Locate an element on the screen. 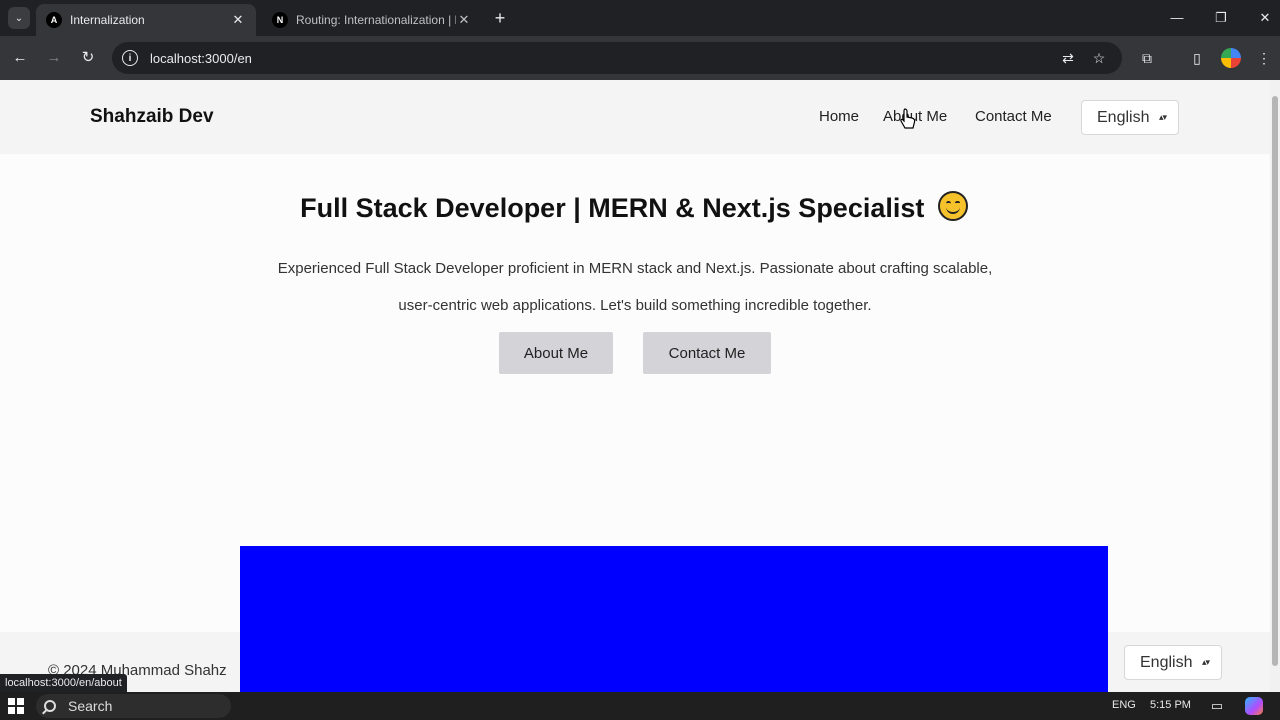 Image resolution: width=1280 pixels, height=720 pixels. windows-taskbar: Search ENG 5:15 PM ▭ is located at coordinates (640, 706).